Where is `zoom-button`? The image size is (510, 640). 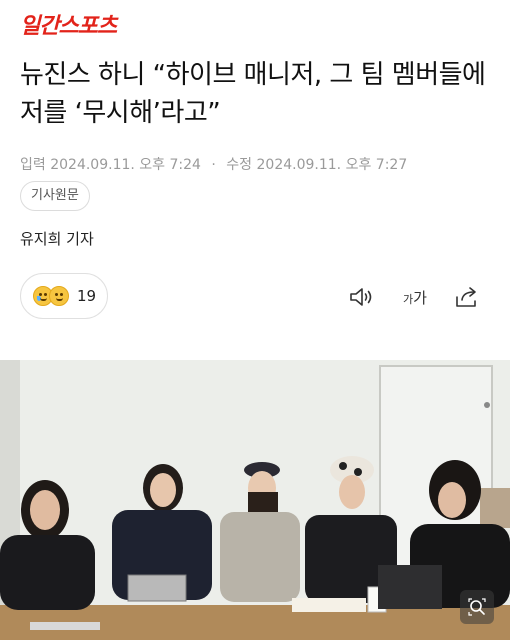
zoom-button is located at coordinates (477, 607).